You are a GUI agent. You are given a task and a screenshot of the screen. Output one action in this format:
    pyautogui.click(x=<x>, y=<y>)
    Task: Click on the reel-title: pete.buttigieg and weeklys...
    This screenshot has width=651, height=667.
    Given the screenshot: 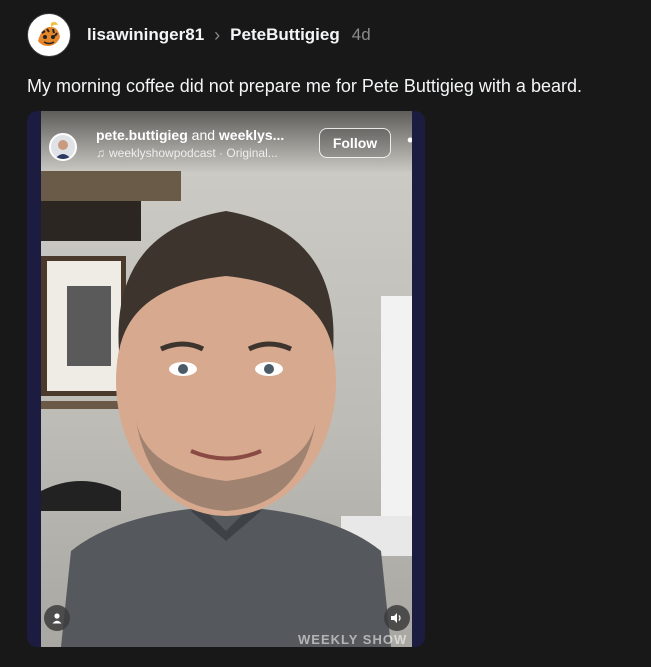 What is the action you would take?
    pyautogui.click(x=190, y=135)
    